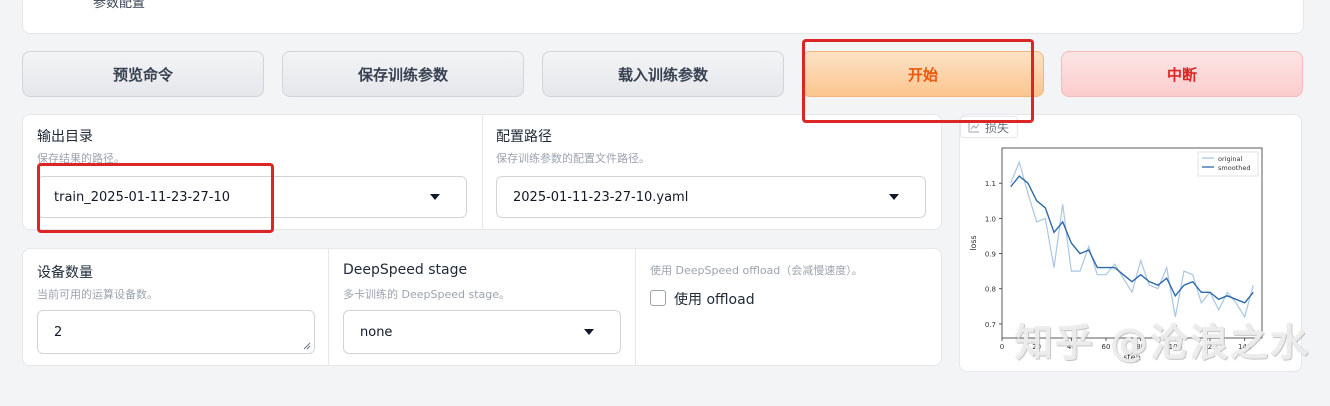 This screenshot has height=406, width=1330. I want to click on ds-offload-info: 使用 DeepSpeed offload（会减慢速度）。, so click(756, 270).